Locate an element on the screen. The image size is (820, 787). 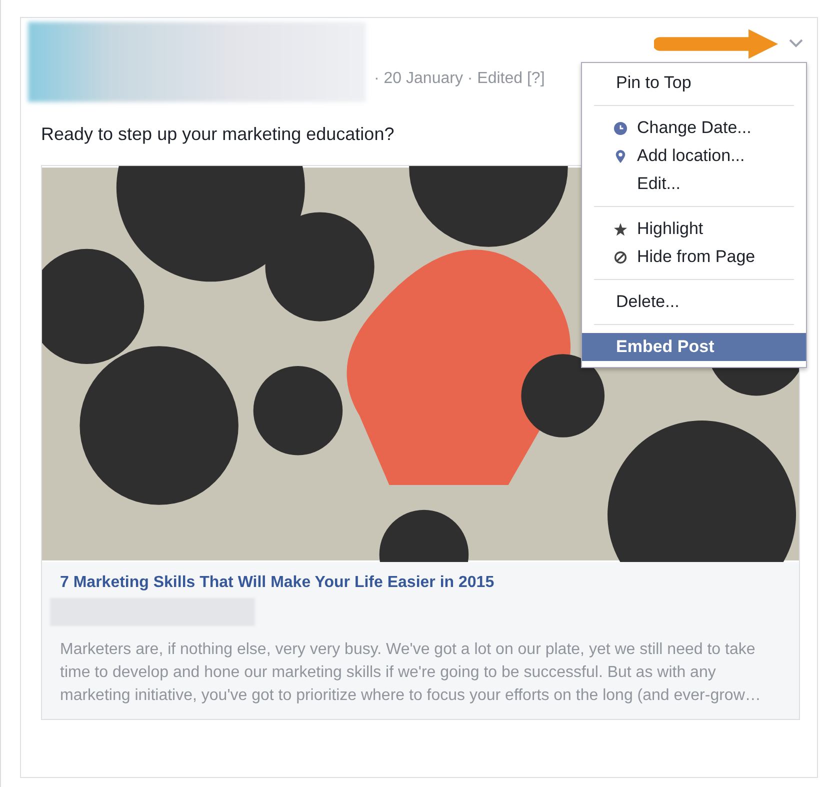
menu-item: Embed Post is located at coordinates (694, 347).